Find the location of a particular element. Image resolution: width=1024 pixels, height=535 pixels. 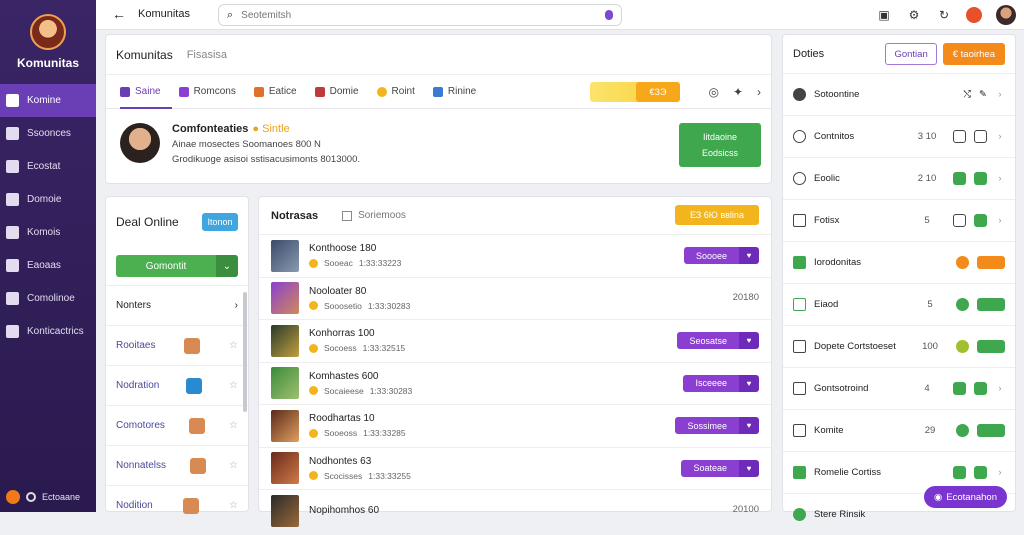

nav-item-domoie: Domoie is located at coordinates (48, 199).